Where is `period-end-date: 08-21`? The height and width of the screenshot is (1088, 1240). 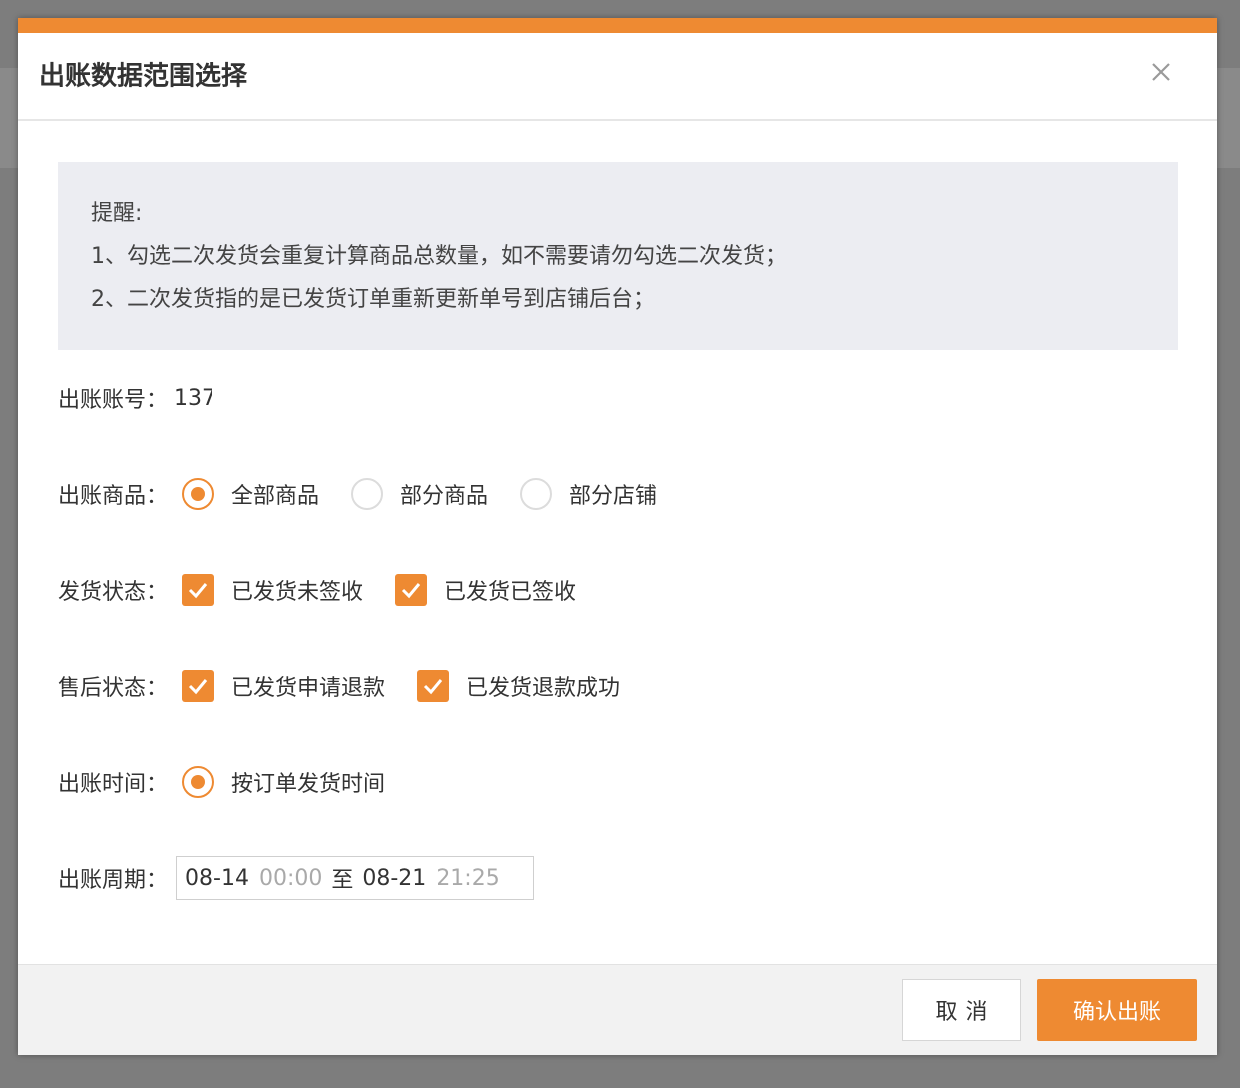
period-end-date: 08-21 is located at coordinates (394, 878).